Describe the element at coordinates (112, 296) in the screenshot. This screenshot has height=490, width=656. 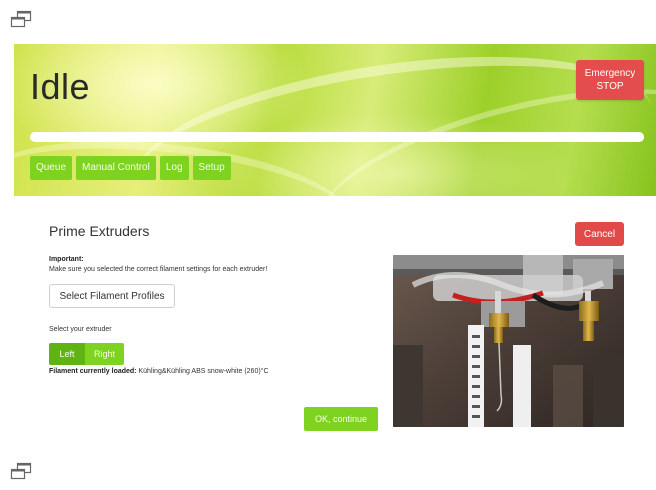
I see `select-filament-profiles-button: Select Filament Profiles` at that location.